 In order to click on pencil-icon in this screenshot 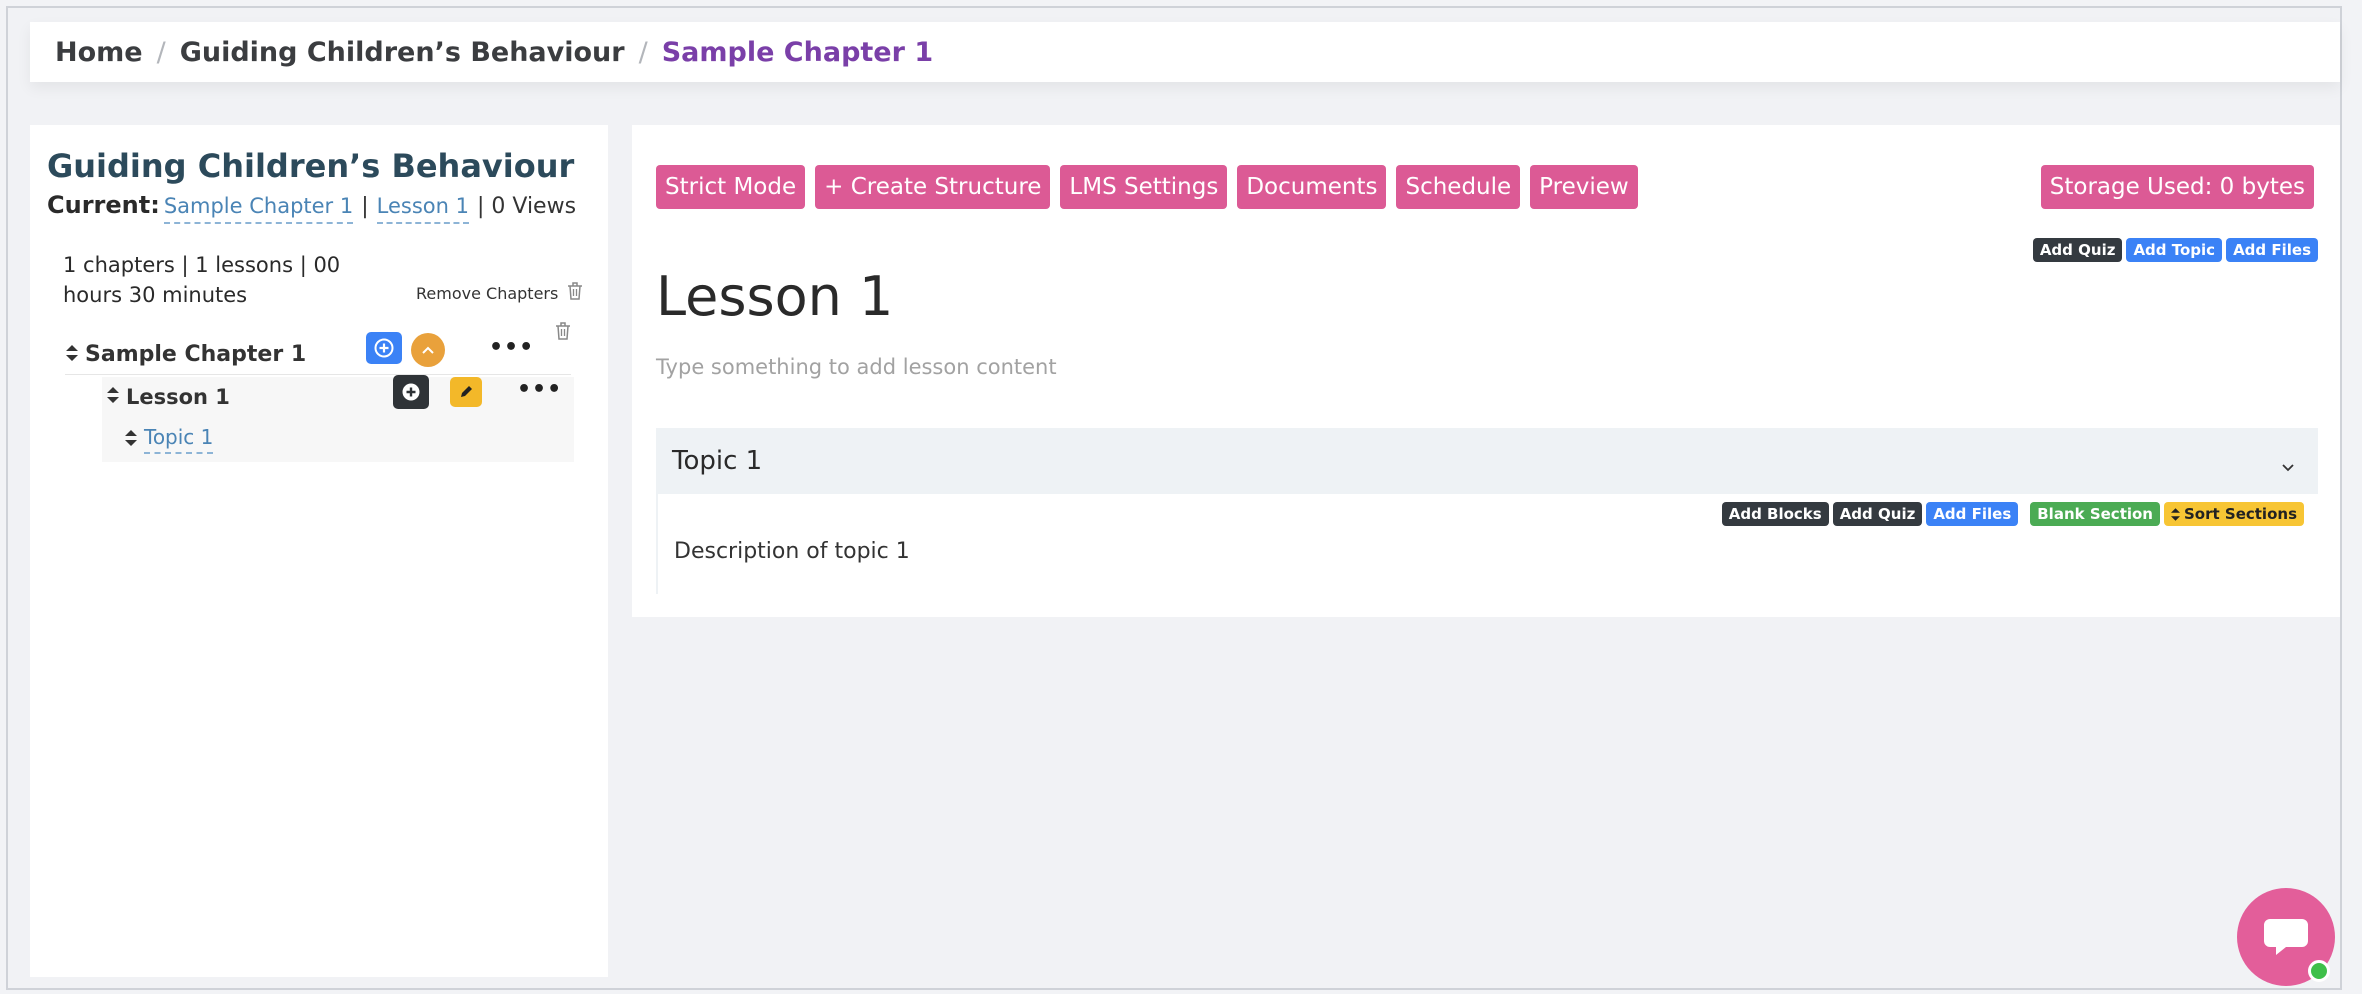, I will do `click(466, 391)`.